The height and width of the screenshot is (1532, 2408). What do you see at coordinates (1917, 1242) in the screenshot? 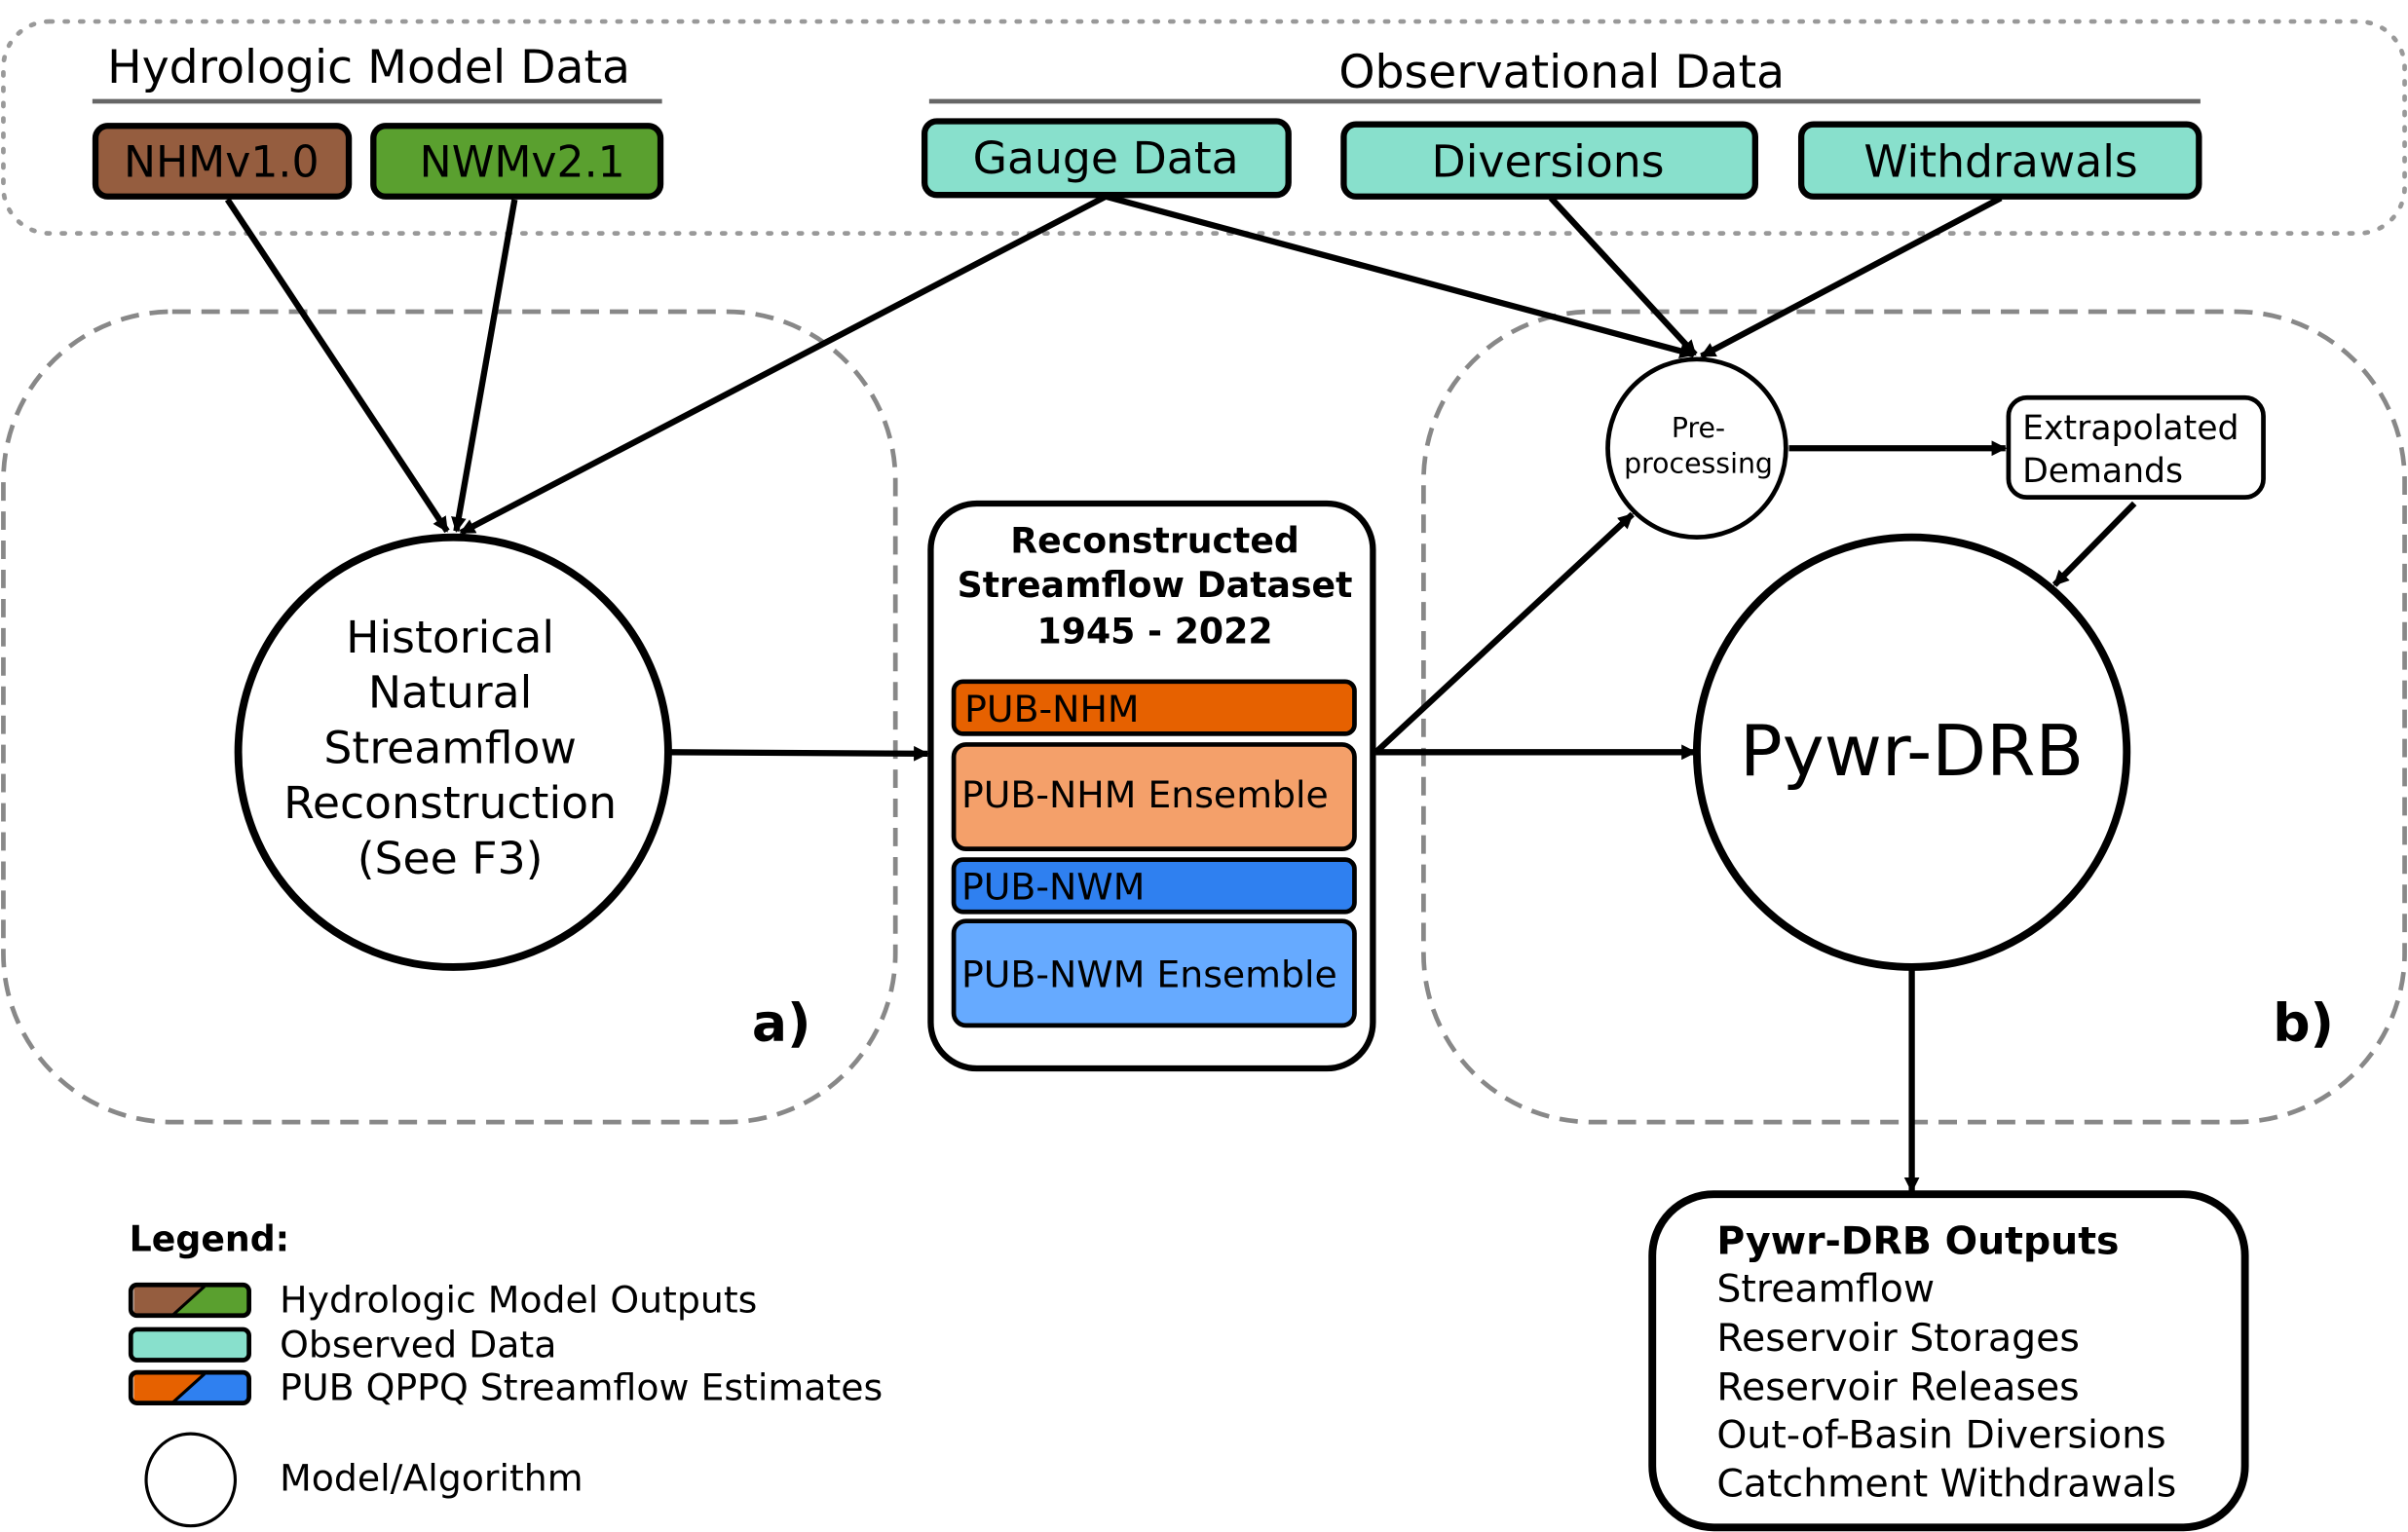
I see `label: Pywr-DRB Outputs` at bounding box center [1917, 1242].